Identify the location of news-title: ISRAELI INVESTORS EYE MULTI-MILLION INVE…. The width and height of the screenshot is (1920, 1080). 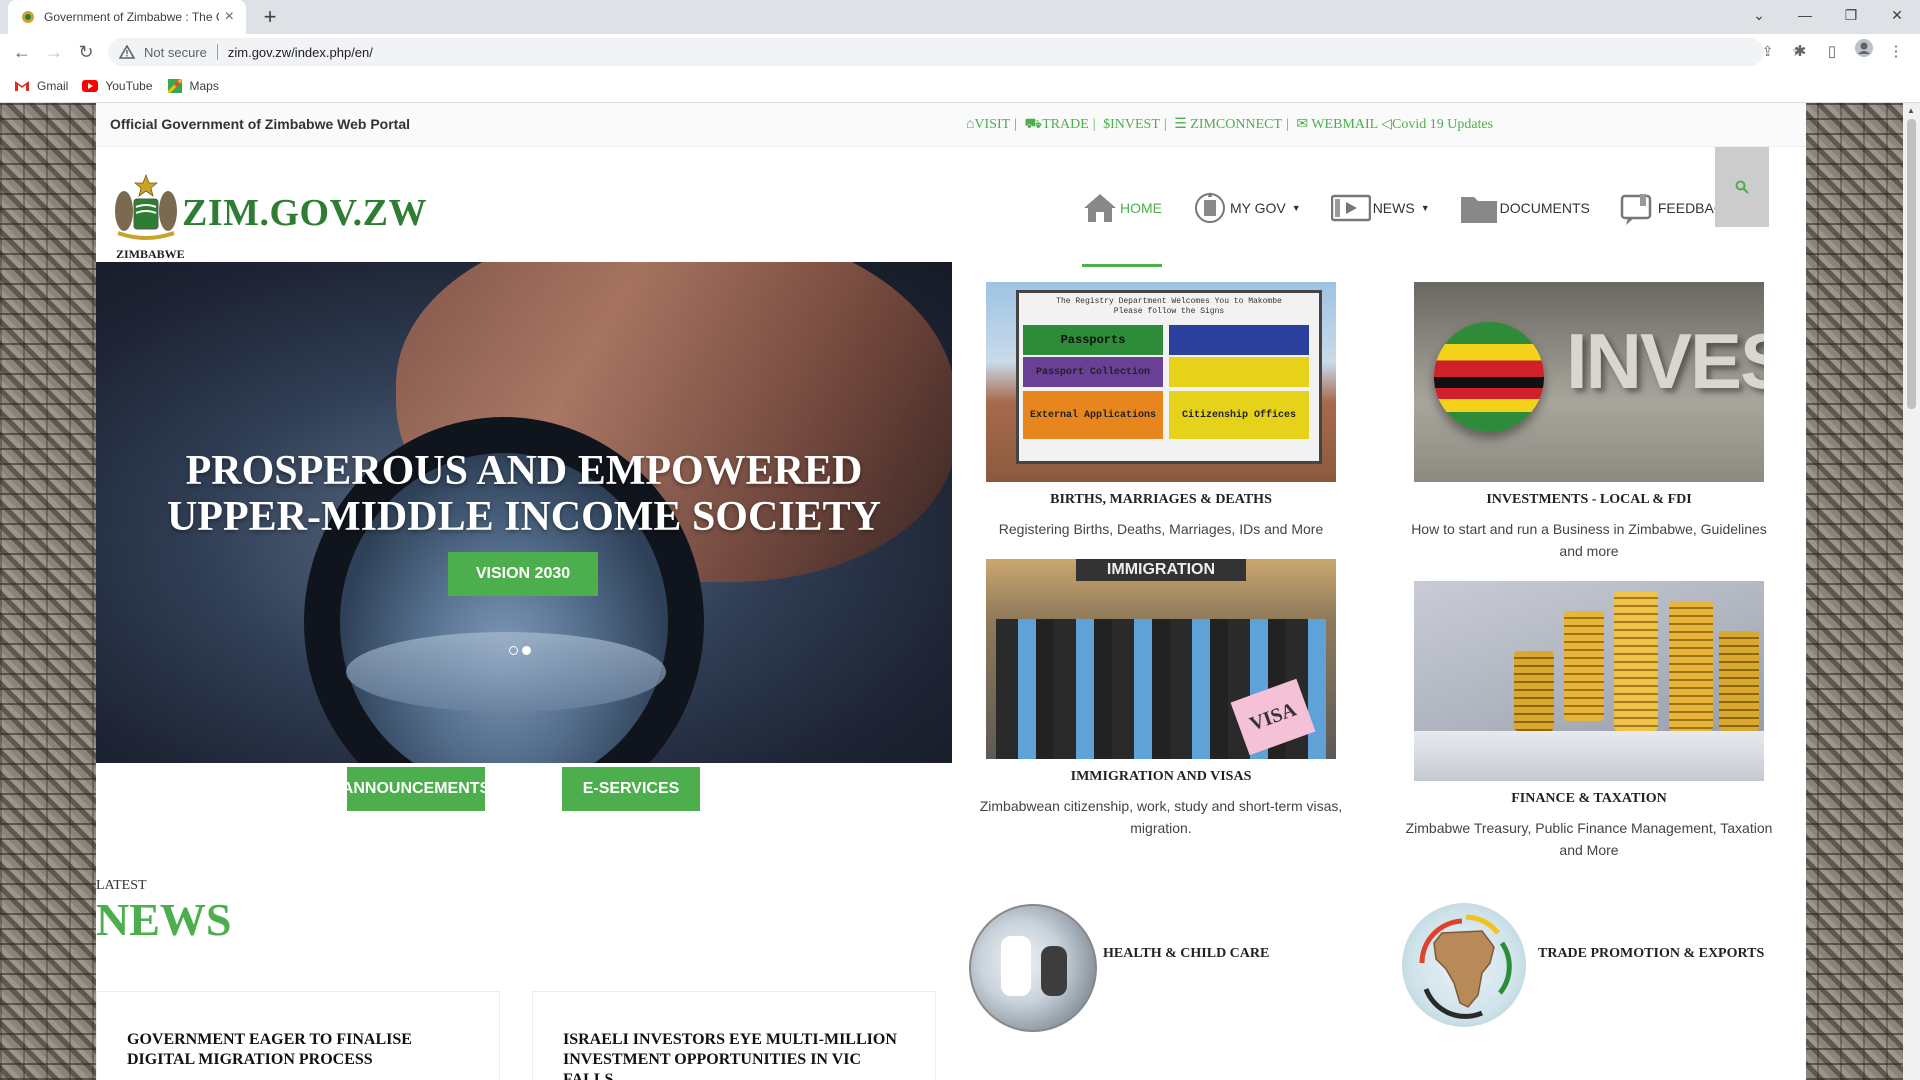
(739, 1055).